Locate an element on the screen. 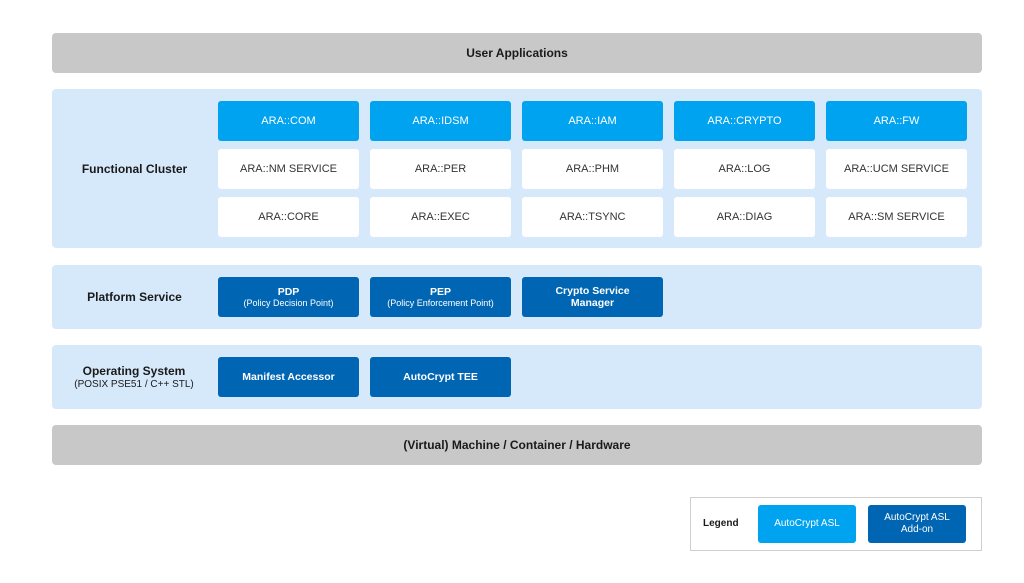  platform-service-label: Platform Service is located at coordinates (134, 297).